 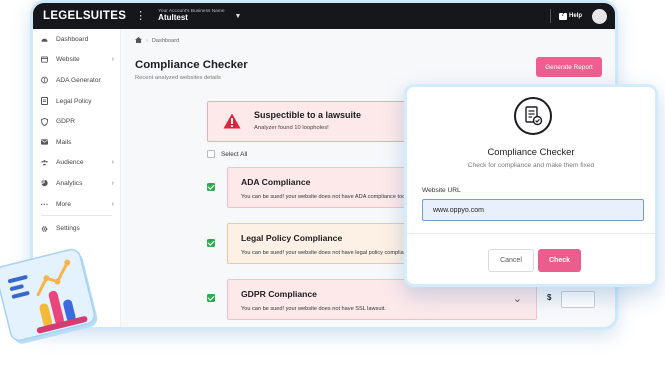 I want to click on chevron-down-icon: ⌄, so click(x=517, y=298).